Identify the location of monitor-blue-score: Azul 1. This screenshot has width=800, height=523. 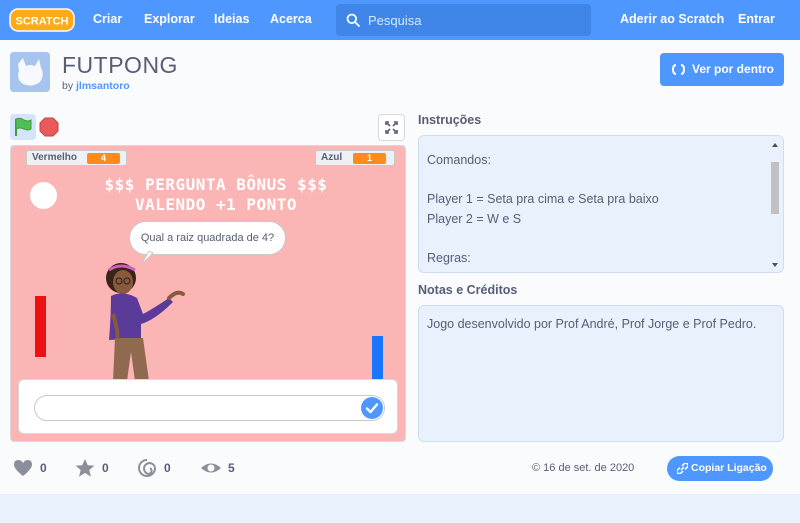
(355, 158).